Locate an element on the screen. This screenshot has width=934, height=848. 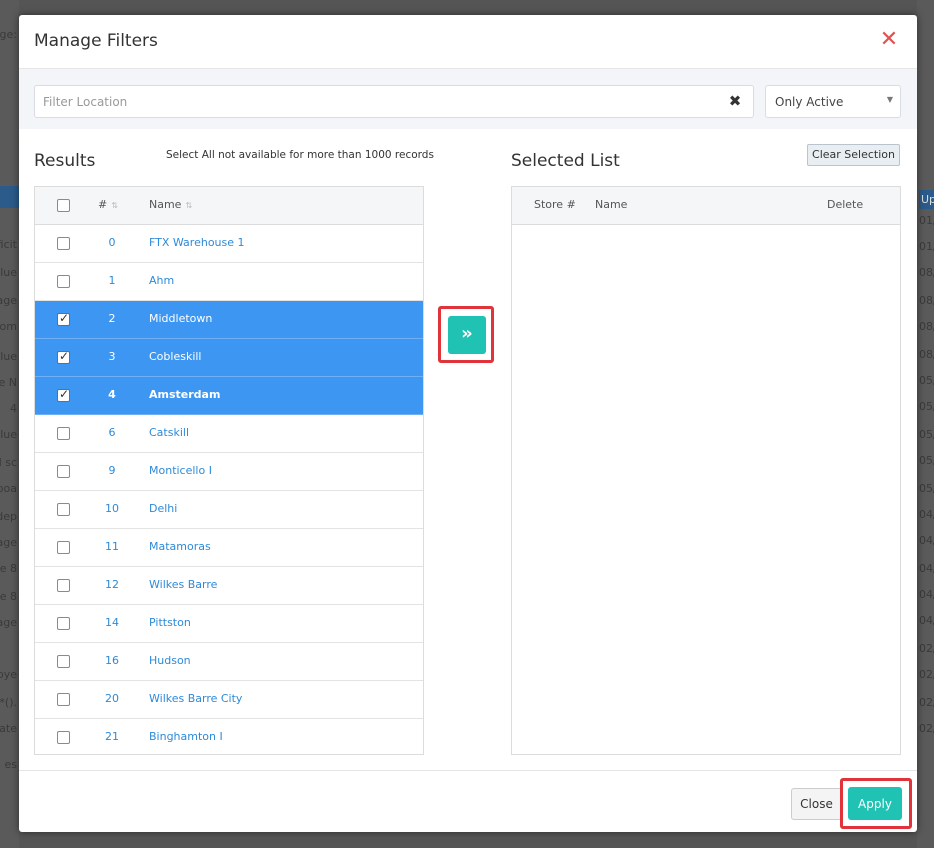
filter-location-input is located at coordinates (394, 101).